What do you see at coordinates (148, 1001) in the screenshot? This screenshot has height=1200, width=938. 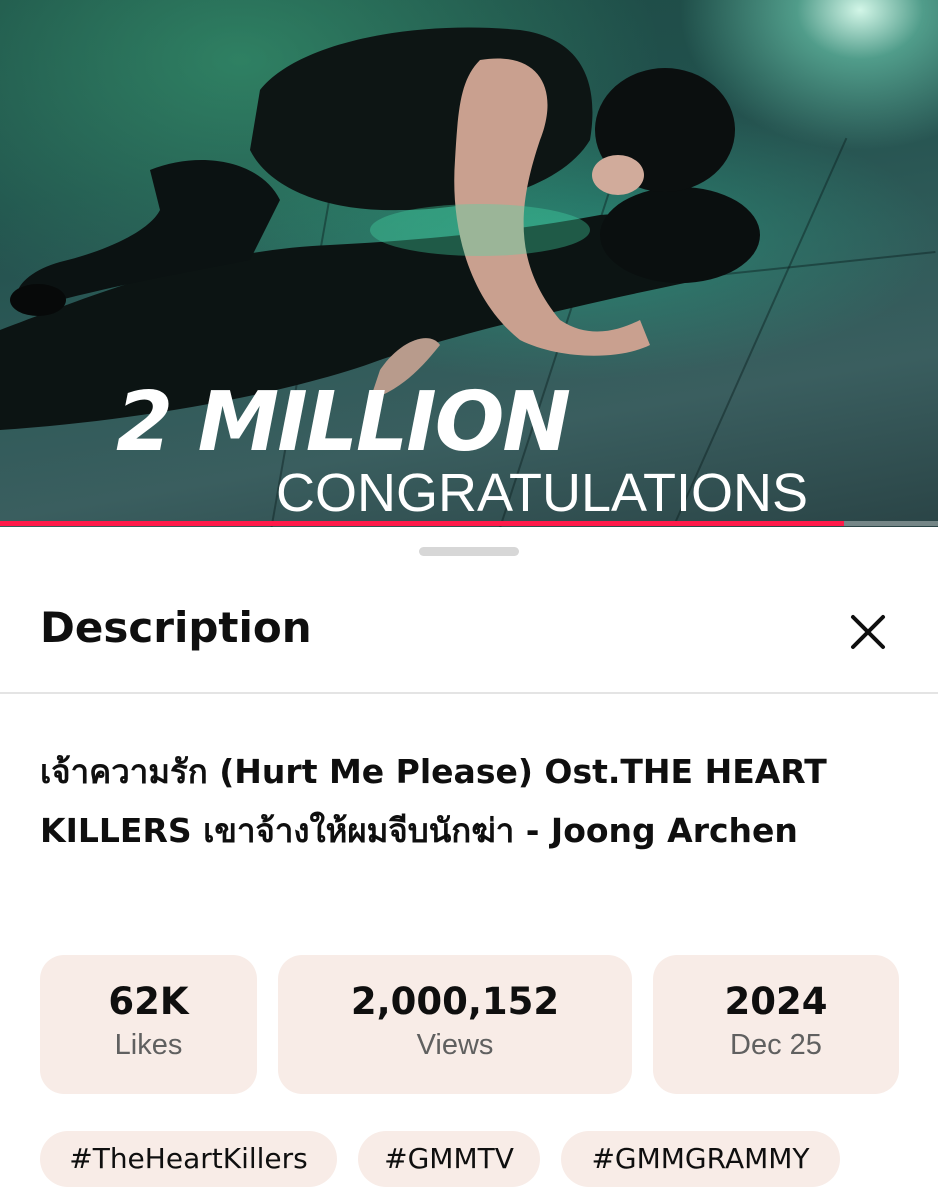 I see `likes-count: 62K` at bounding box center [148, 1001].